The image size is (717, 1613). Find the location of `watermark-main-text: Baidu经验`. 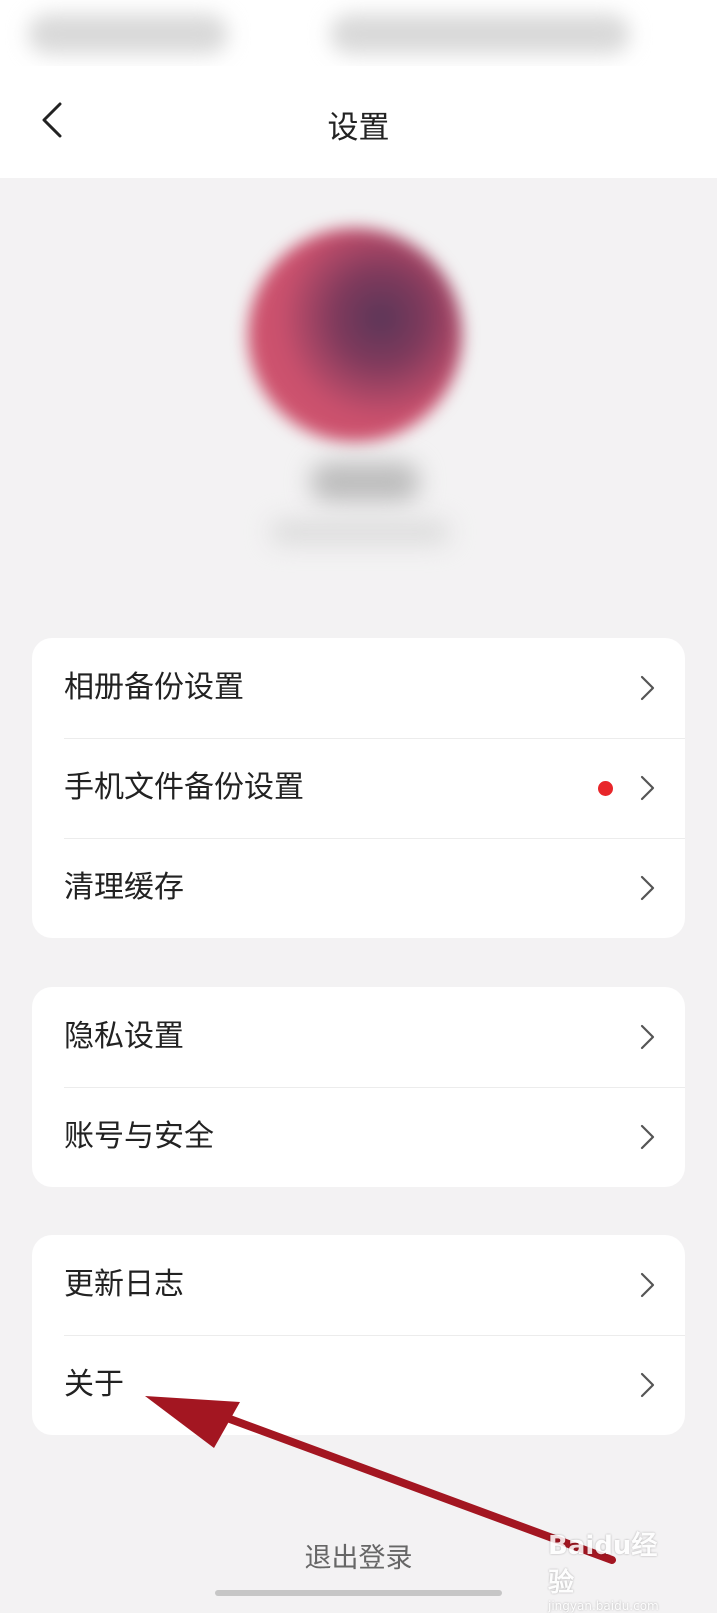

watermark-main-text: Baidu经验 is located at coordinates (603, 1564).